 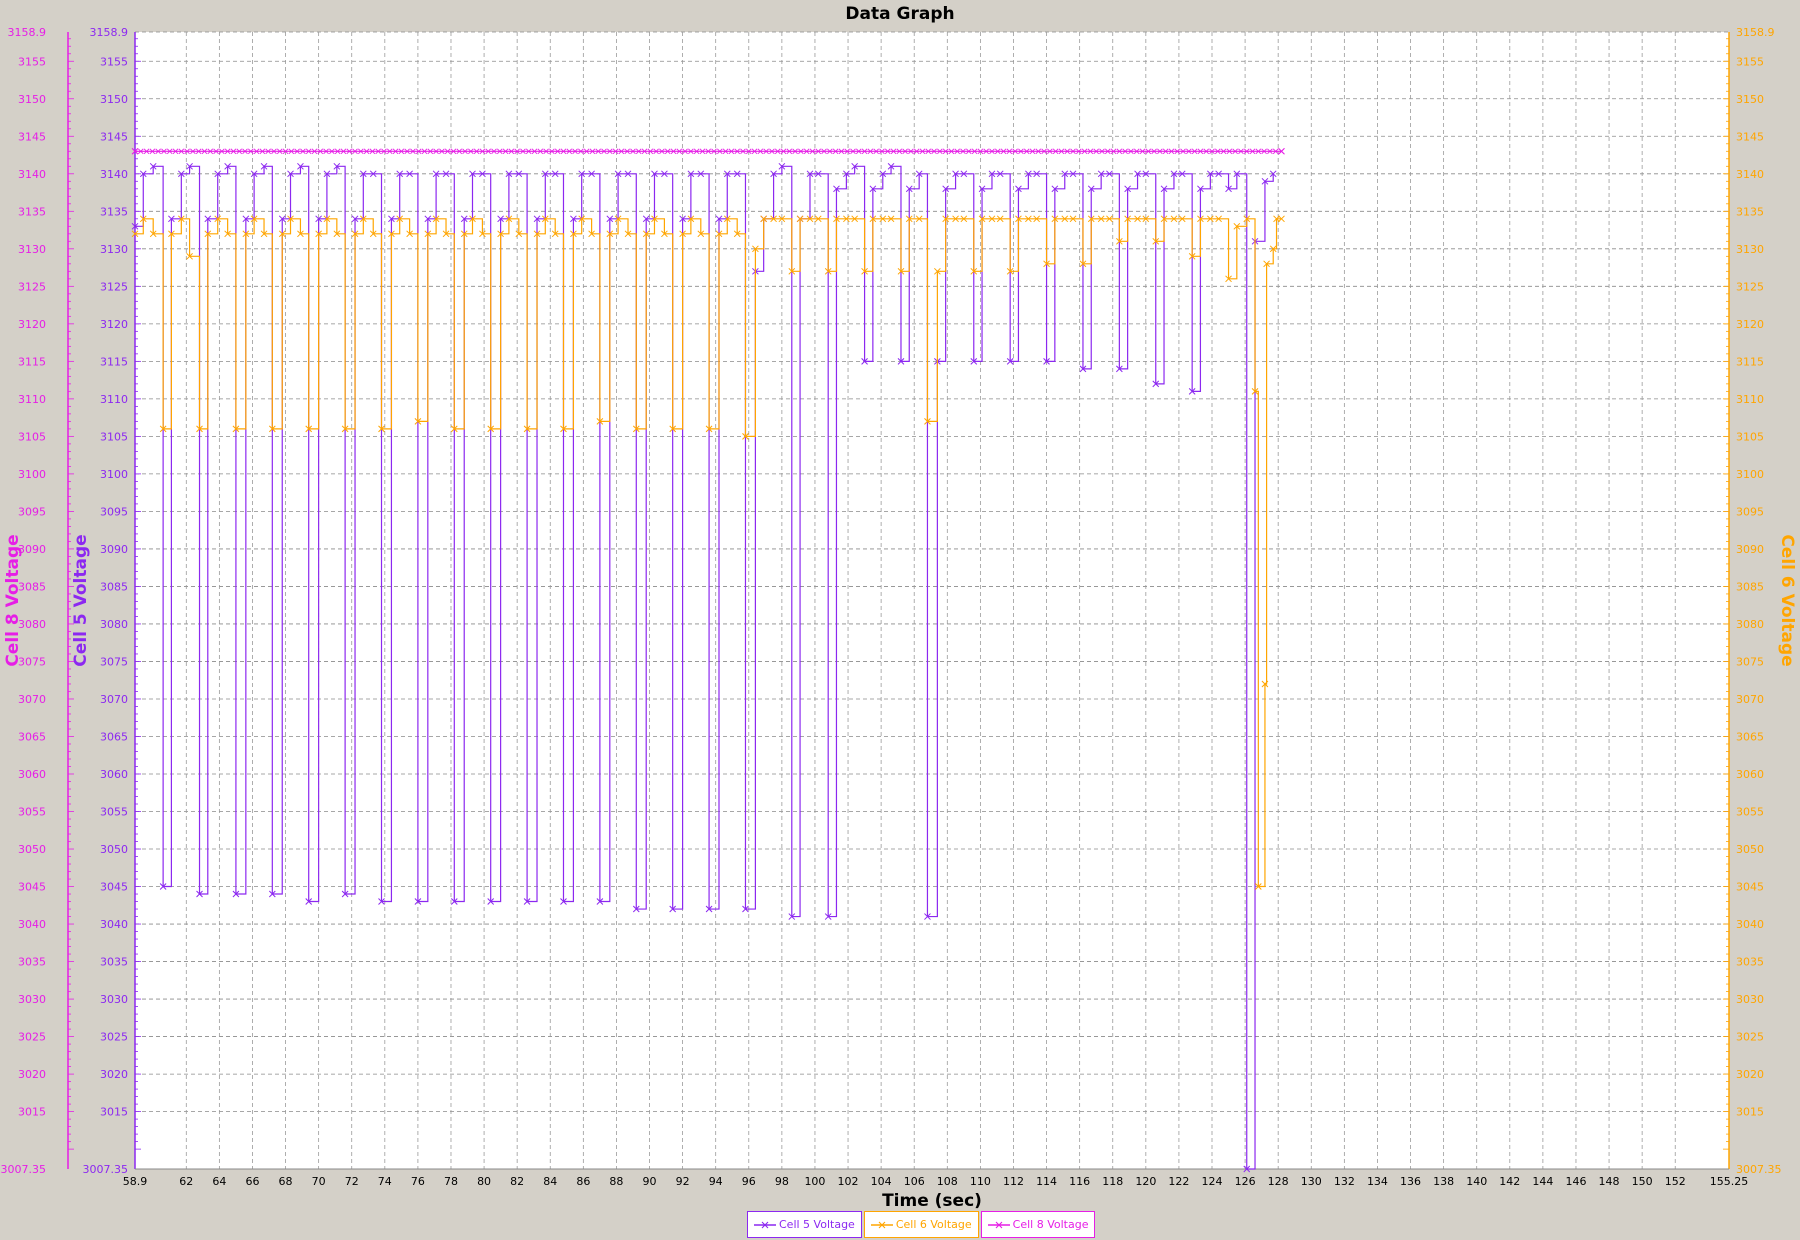 What do you see at coordinates (1750, 661) in the screenshot?
I see `y-tick-label-cell6: 3075` at bounding box center [1750, 661].